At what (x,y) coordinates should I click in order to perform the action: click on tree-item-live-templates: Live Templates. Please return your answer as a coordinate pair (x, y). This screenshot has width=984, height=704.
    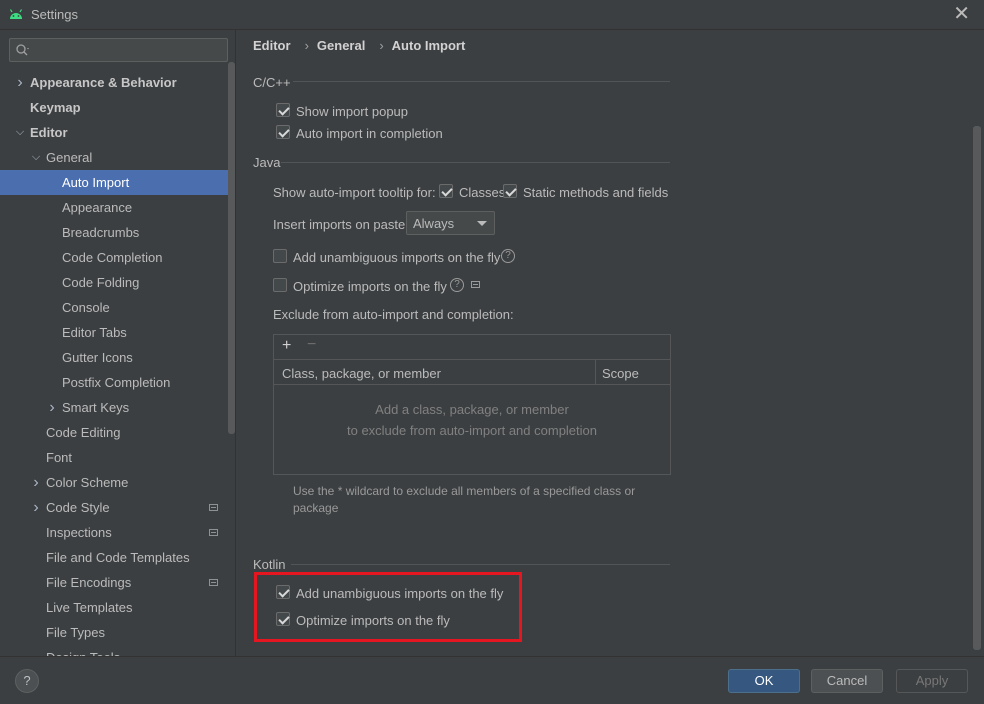
    Looking at the image, I should click on (117, 607).